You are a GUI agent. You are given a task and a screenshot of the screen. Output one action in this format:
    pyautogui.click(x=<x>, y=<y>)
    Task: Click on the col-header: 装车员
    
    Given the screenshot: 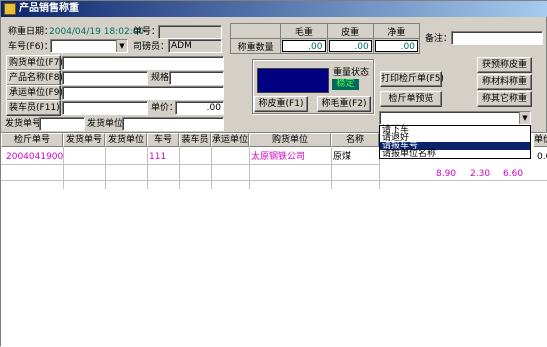 What is the action you would take?
    pyautogui.click(x=195, y=140)
    